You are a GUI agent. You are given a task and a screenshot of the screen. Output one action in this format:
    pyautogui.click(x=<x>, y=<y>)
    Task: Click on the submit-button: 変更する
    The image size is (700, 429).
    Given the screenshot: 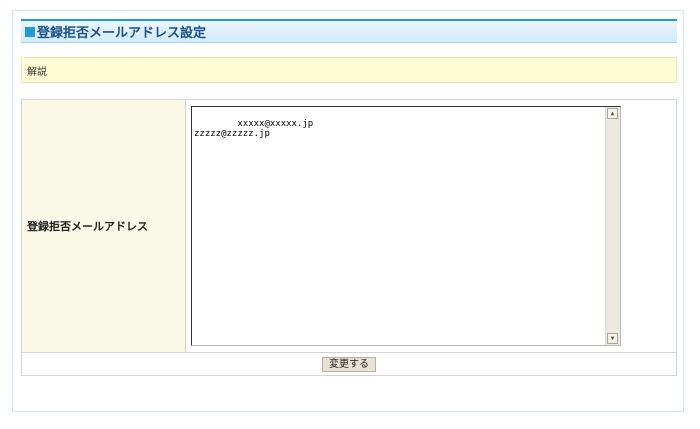 What is the action you would take?
    pyautogui.click(x=349, y=364)
    